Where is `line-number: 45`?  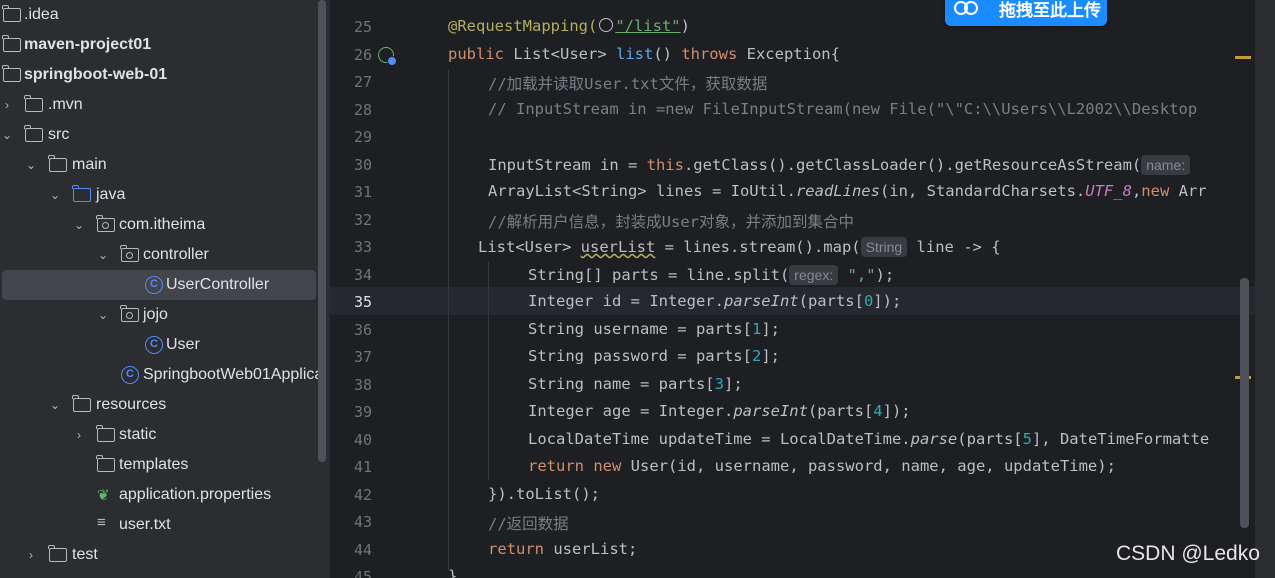
line-number: 45 is located at coordinates (362, 573).